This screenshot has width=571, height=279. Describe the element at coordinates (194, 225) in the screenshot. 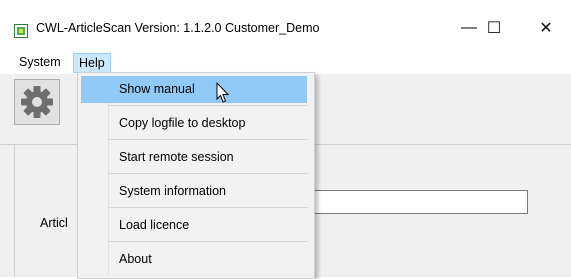

I see `menu-item-load-licence: Load licence` at that location.